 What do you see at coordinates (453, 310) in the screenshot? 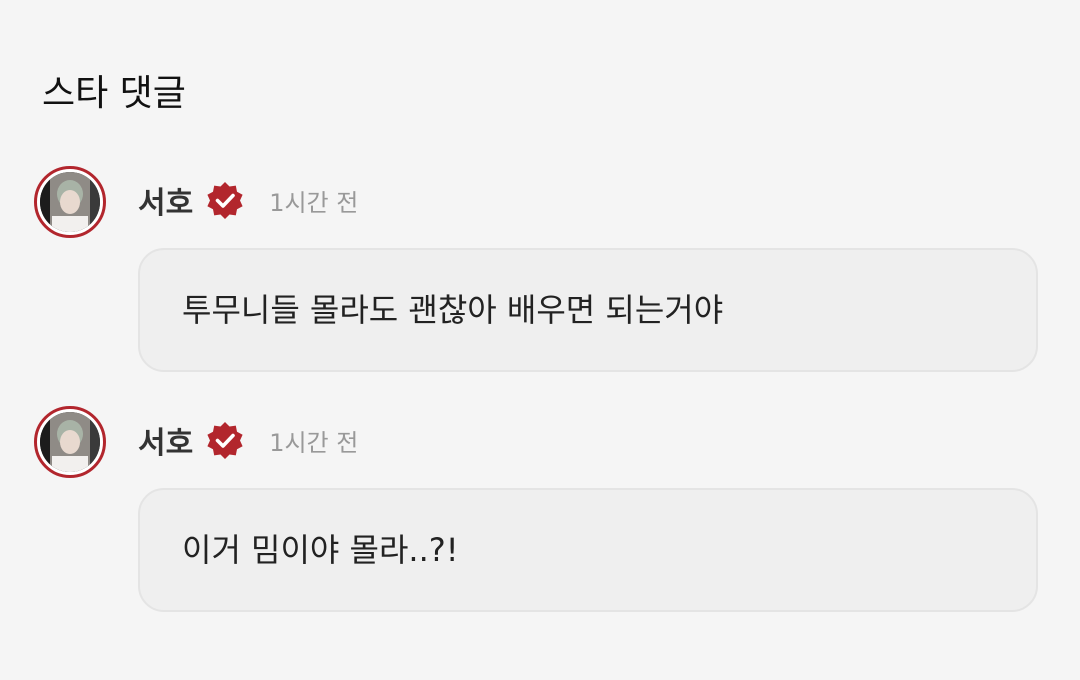
I see `comment-text: 투무니들 몰라도 괜찮아 배우면 되는거야` at bounding box center [453, 310].